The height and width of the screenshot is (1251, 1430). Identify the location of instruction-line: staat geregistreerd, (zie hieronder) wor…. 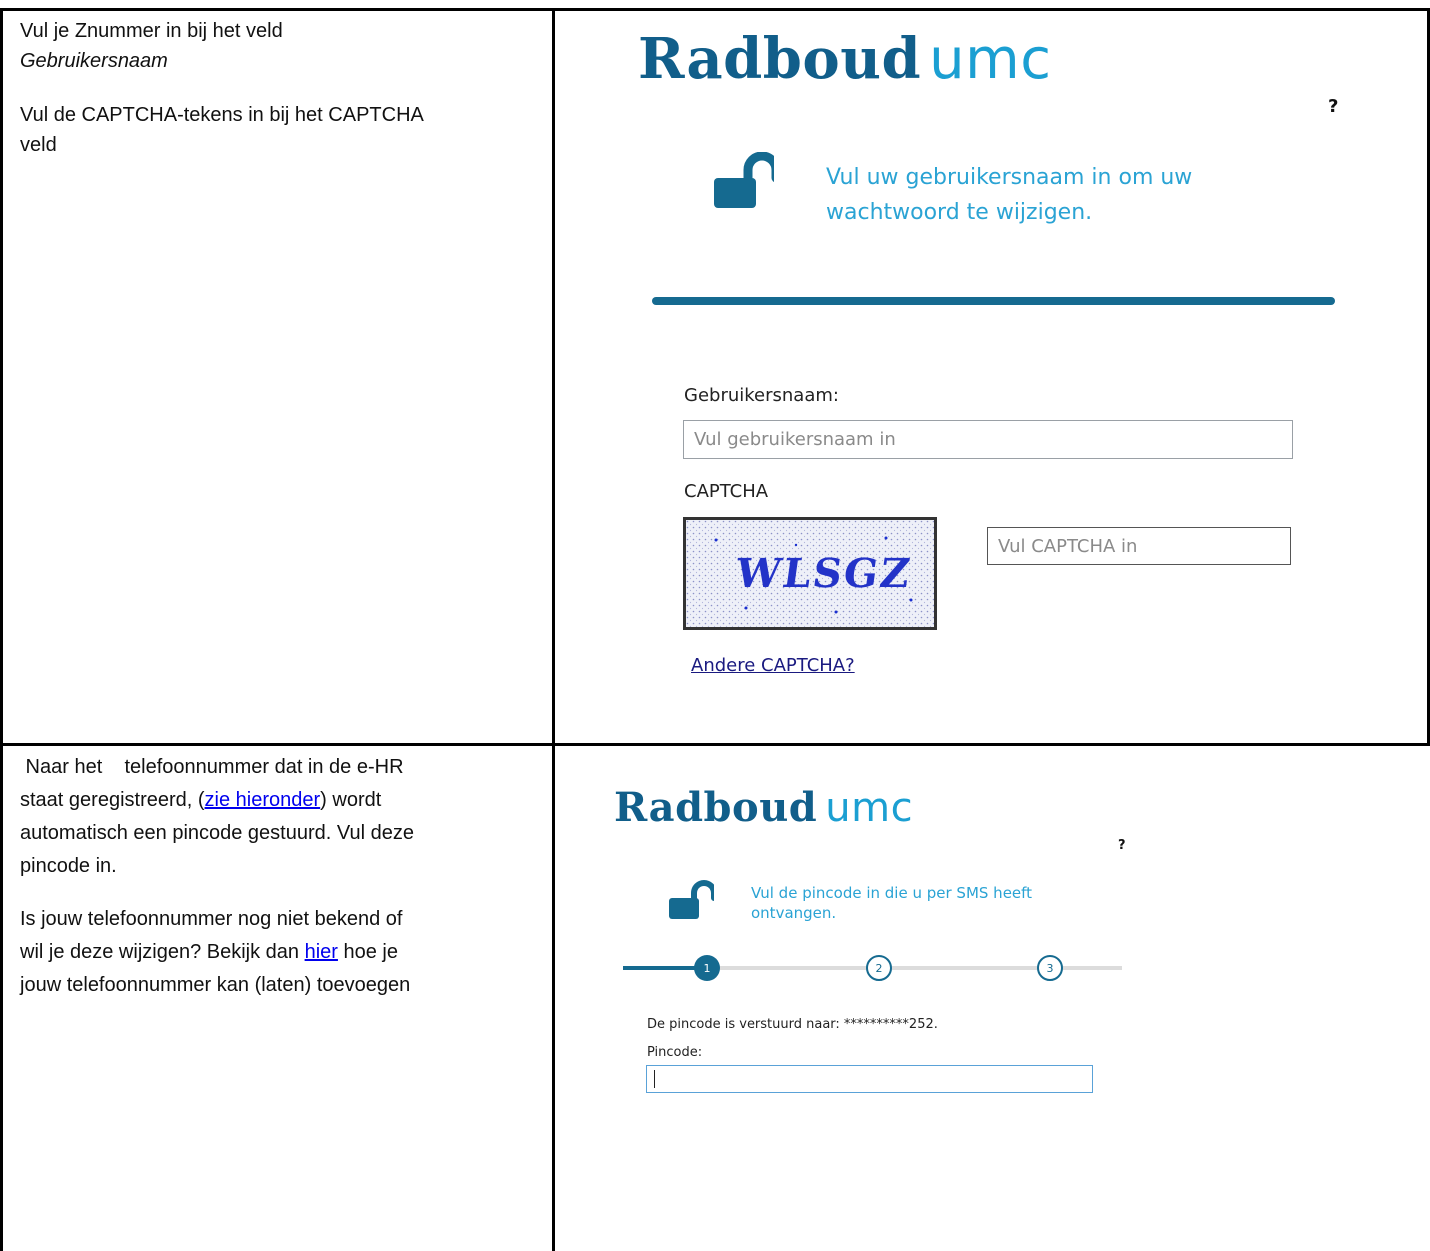
(282, 800).